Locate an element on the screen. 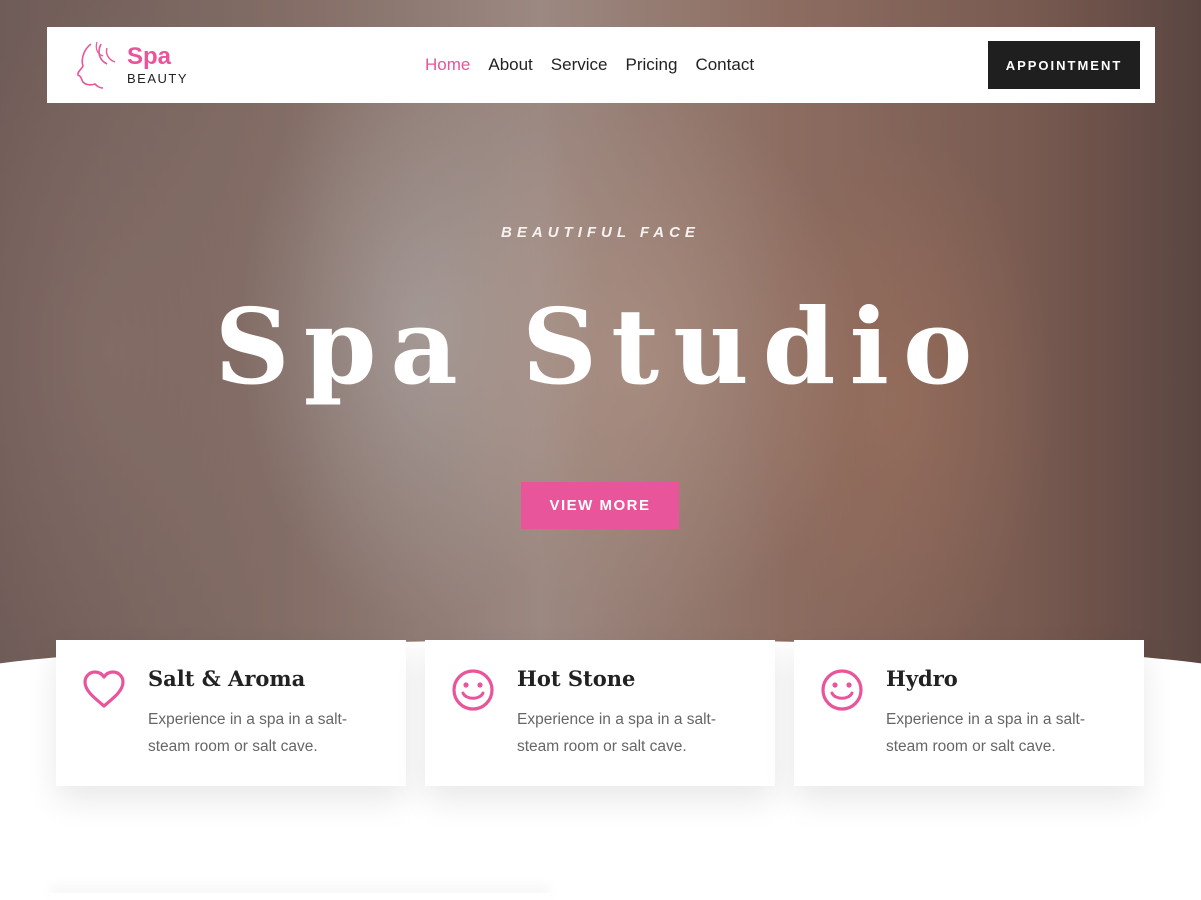  hero-title: Spa Studio is located at coordinates (600, 346).